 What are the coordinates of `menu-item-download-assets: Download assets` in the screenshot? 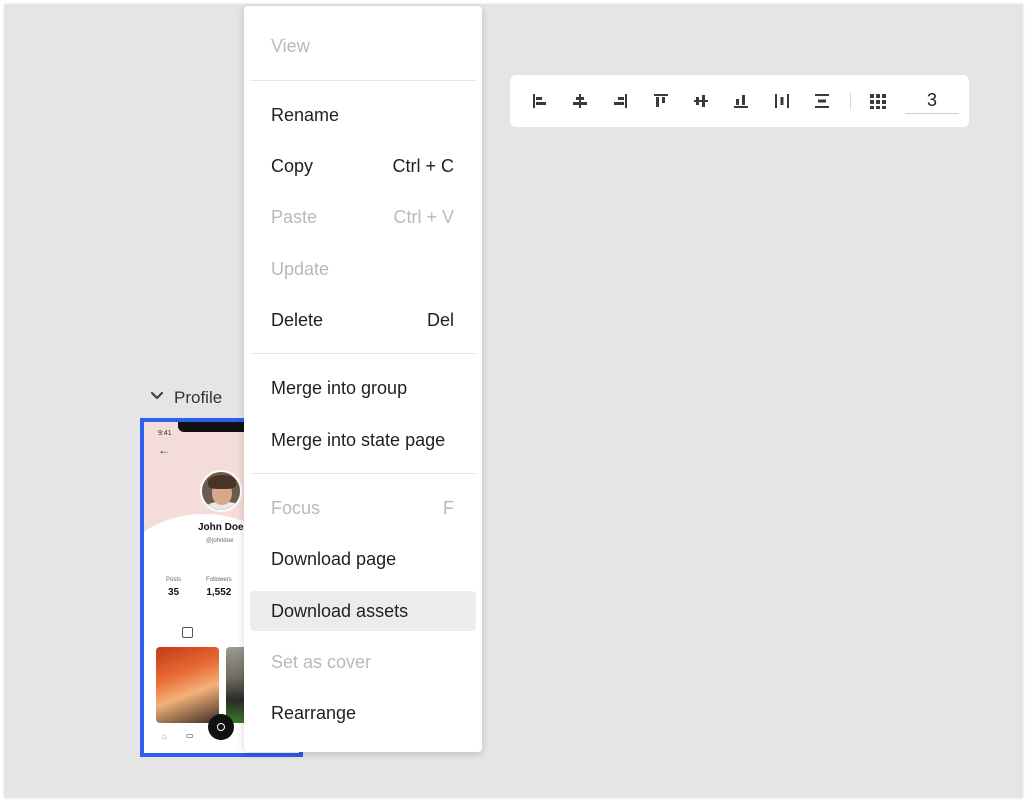 It's located at (363, 611).